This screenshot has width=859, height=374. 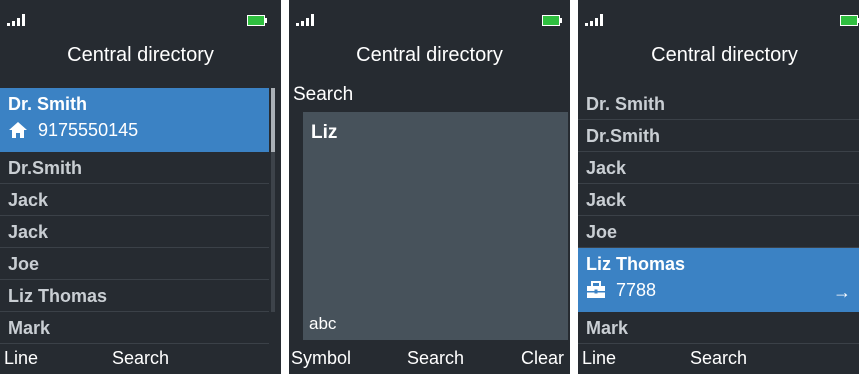 What do you see at coordinates (48, 104) in the screenshot?
I see `contact-name: Dr. Smith` at bounding box center [48, 104].